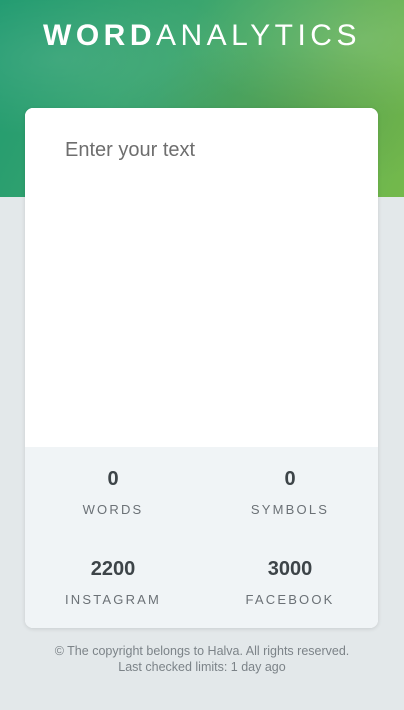  What do you see at coordinates (202, 667) in the screenshot?
I see `last-checked-text: Last checked limits: 1 day ago` at bounding box center [202, 667].